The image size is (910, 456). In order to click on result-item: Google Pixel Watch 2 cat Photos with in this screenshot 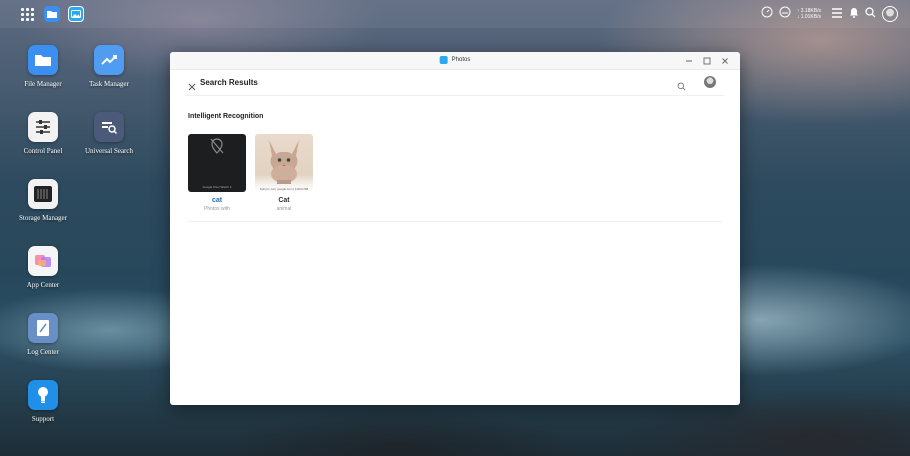, I will do `click(217, 173)`.